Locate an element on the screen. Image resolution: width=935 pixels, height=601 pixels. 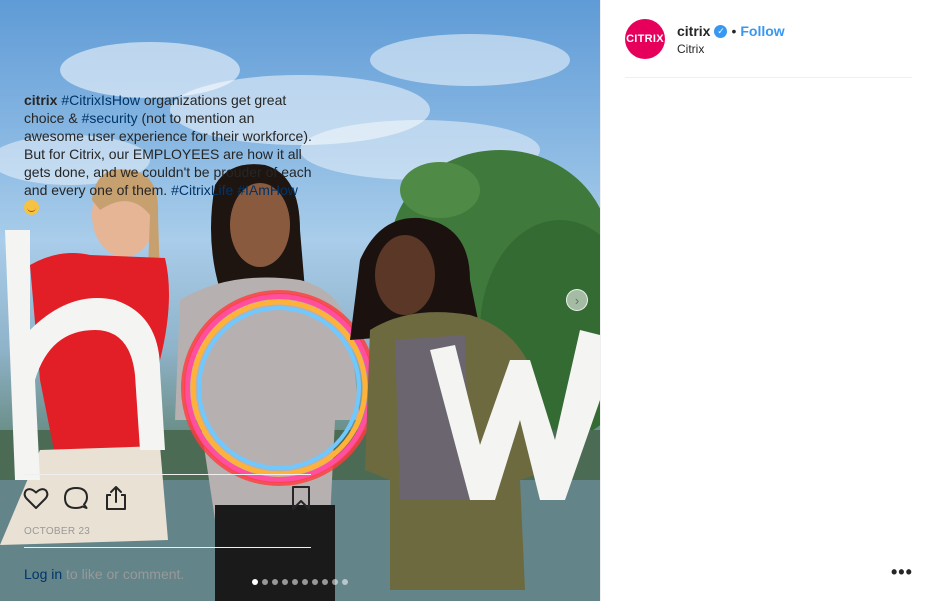
login-prompt-text: to like or comment. is located at coordinates (123, 574).